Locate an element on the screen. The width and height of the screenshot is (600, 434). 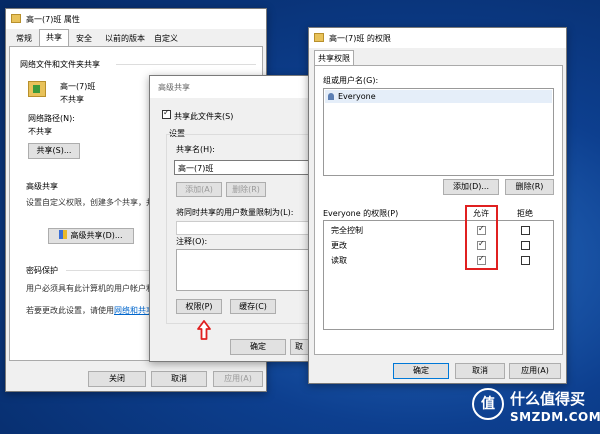
permissions-button: 权限(P) is located at coordinates (199, 306).